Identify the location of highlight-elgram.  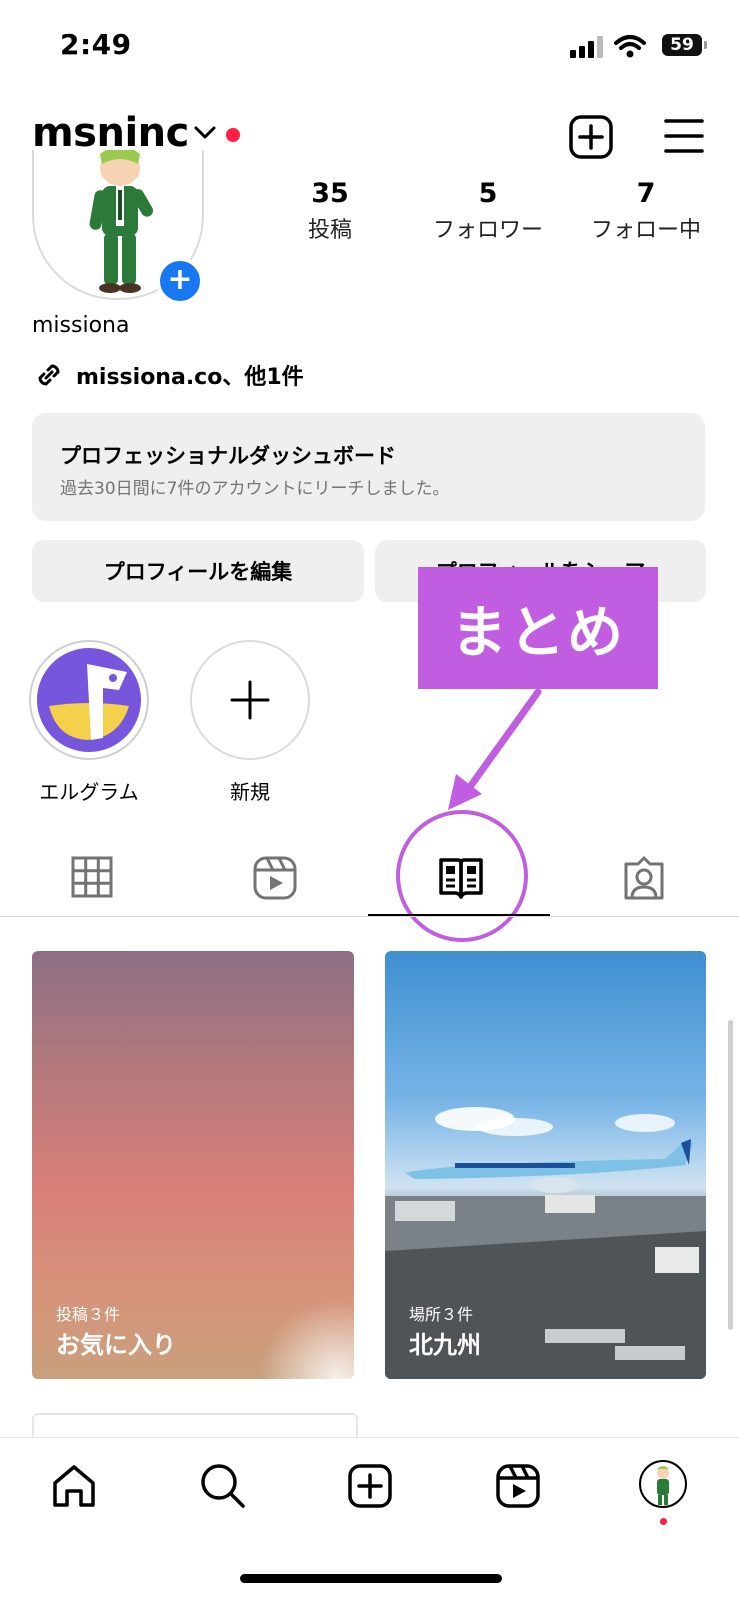
(89, 700).